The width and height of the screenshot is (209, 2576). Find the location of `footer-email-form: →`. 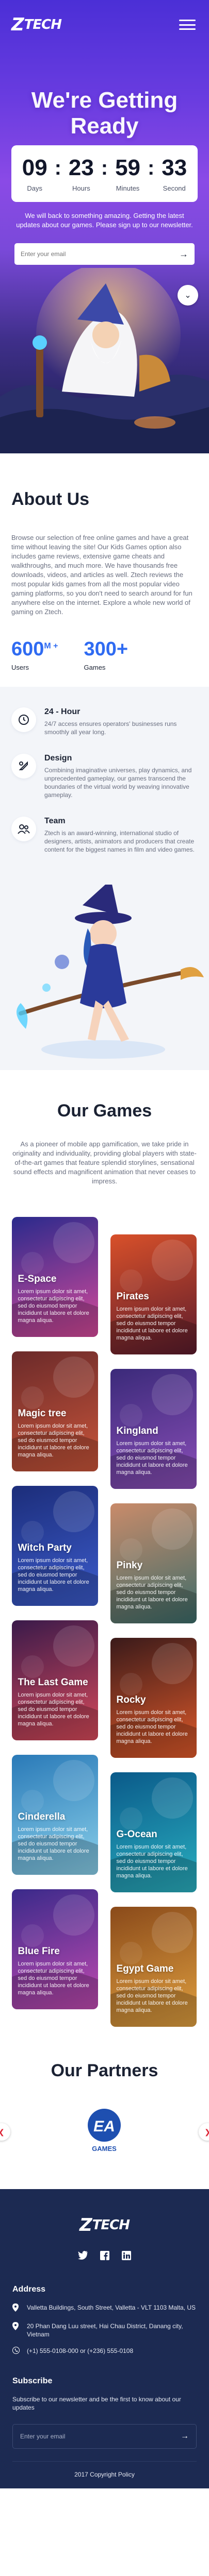

footer-email-form: → is located at coordinates (104, 2436).